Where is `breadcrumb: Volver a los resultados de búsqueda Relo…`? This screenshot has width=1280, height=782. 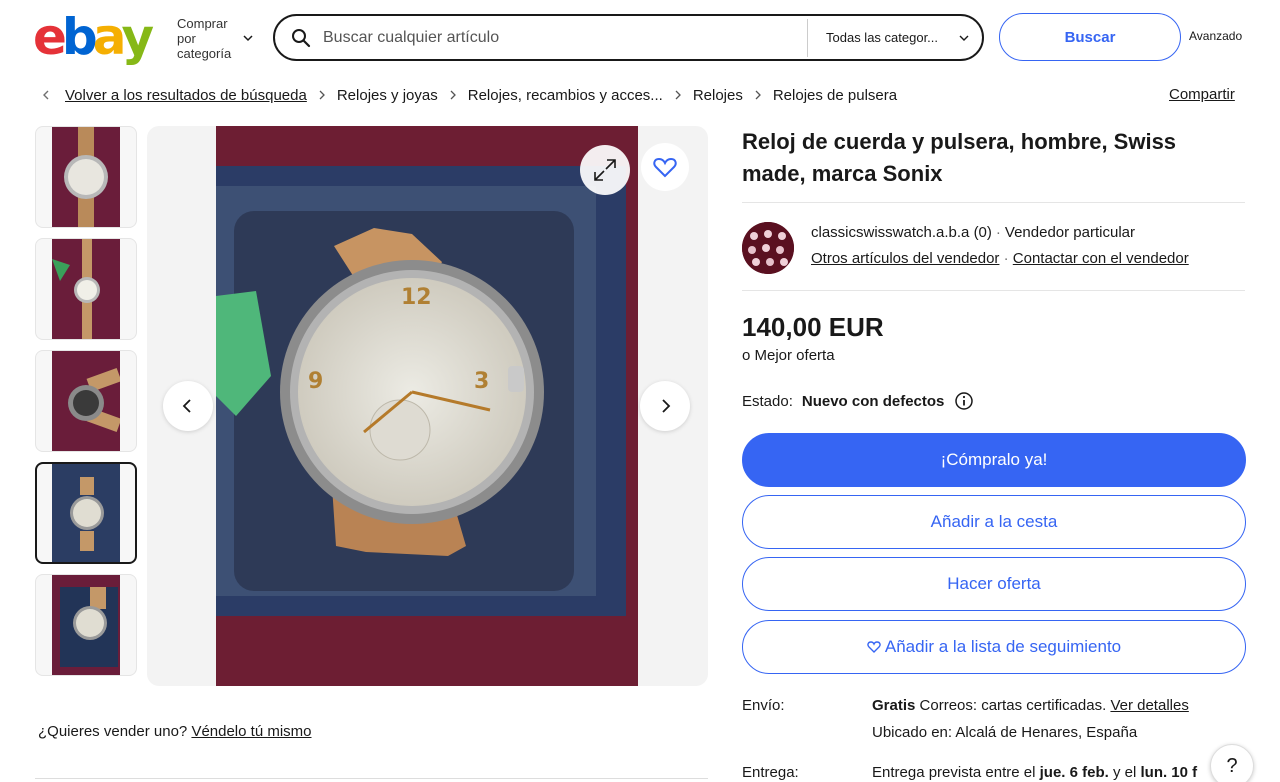 breadcrumb: Volver a los resultados de búsqueda Relo… is located at coordinates (466, 95).